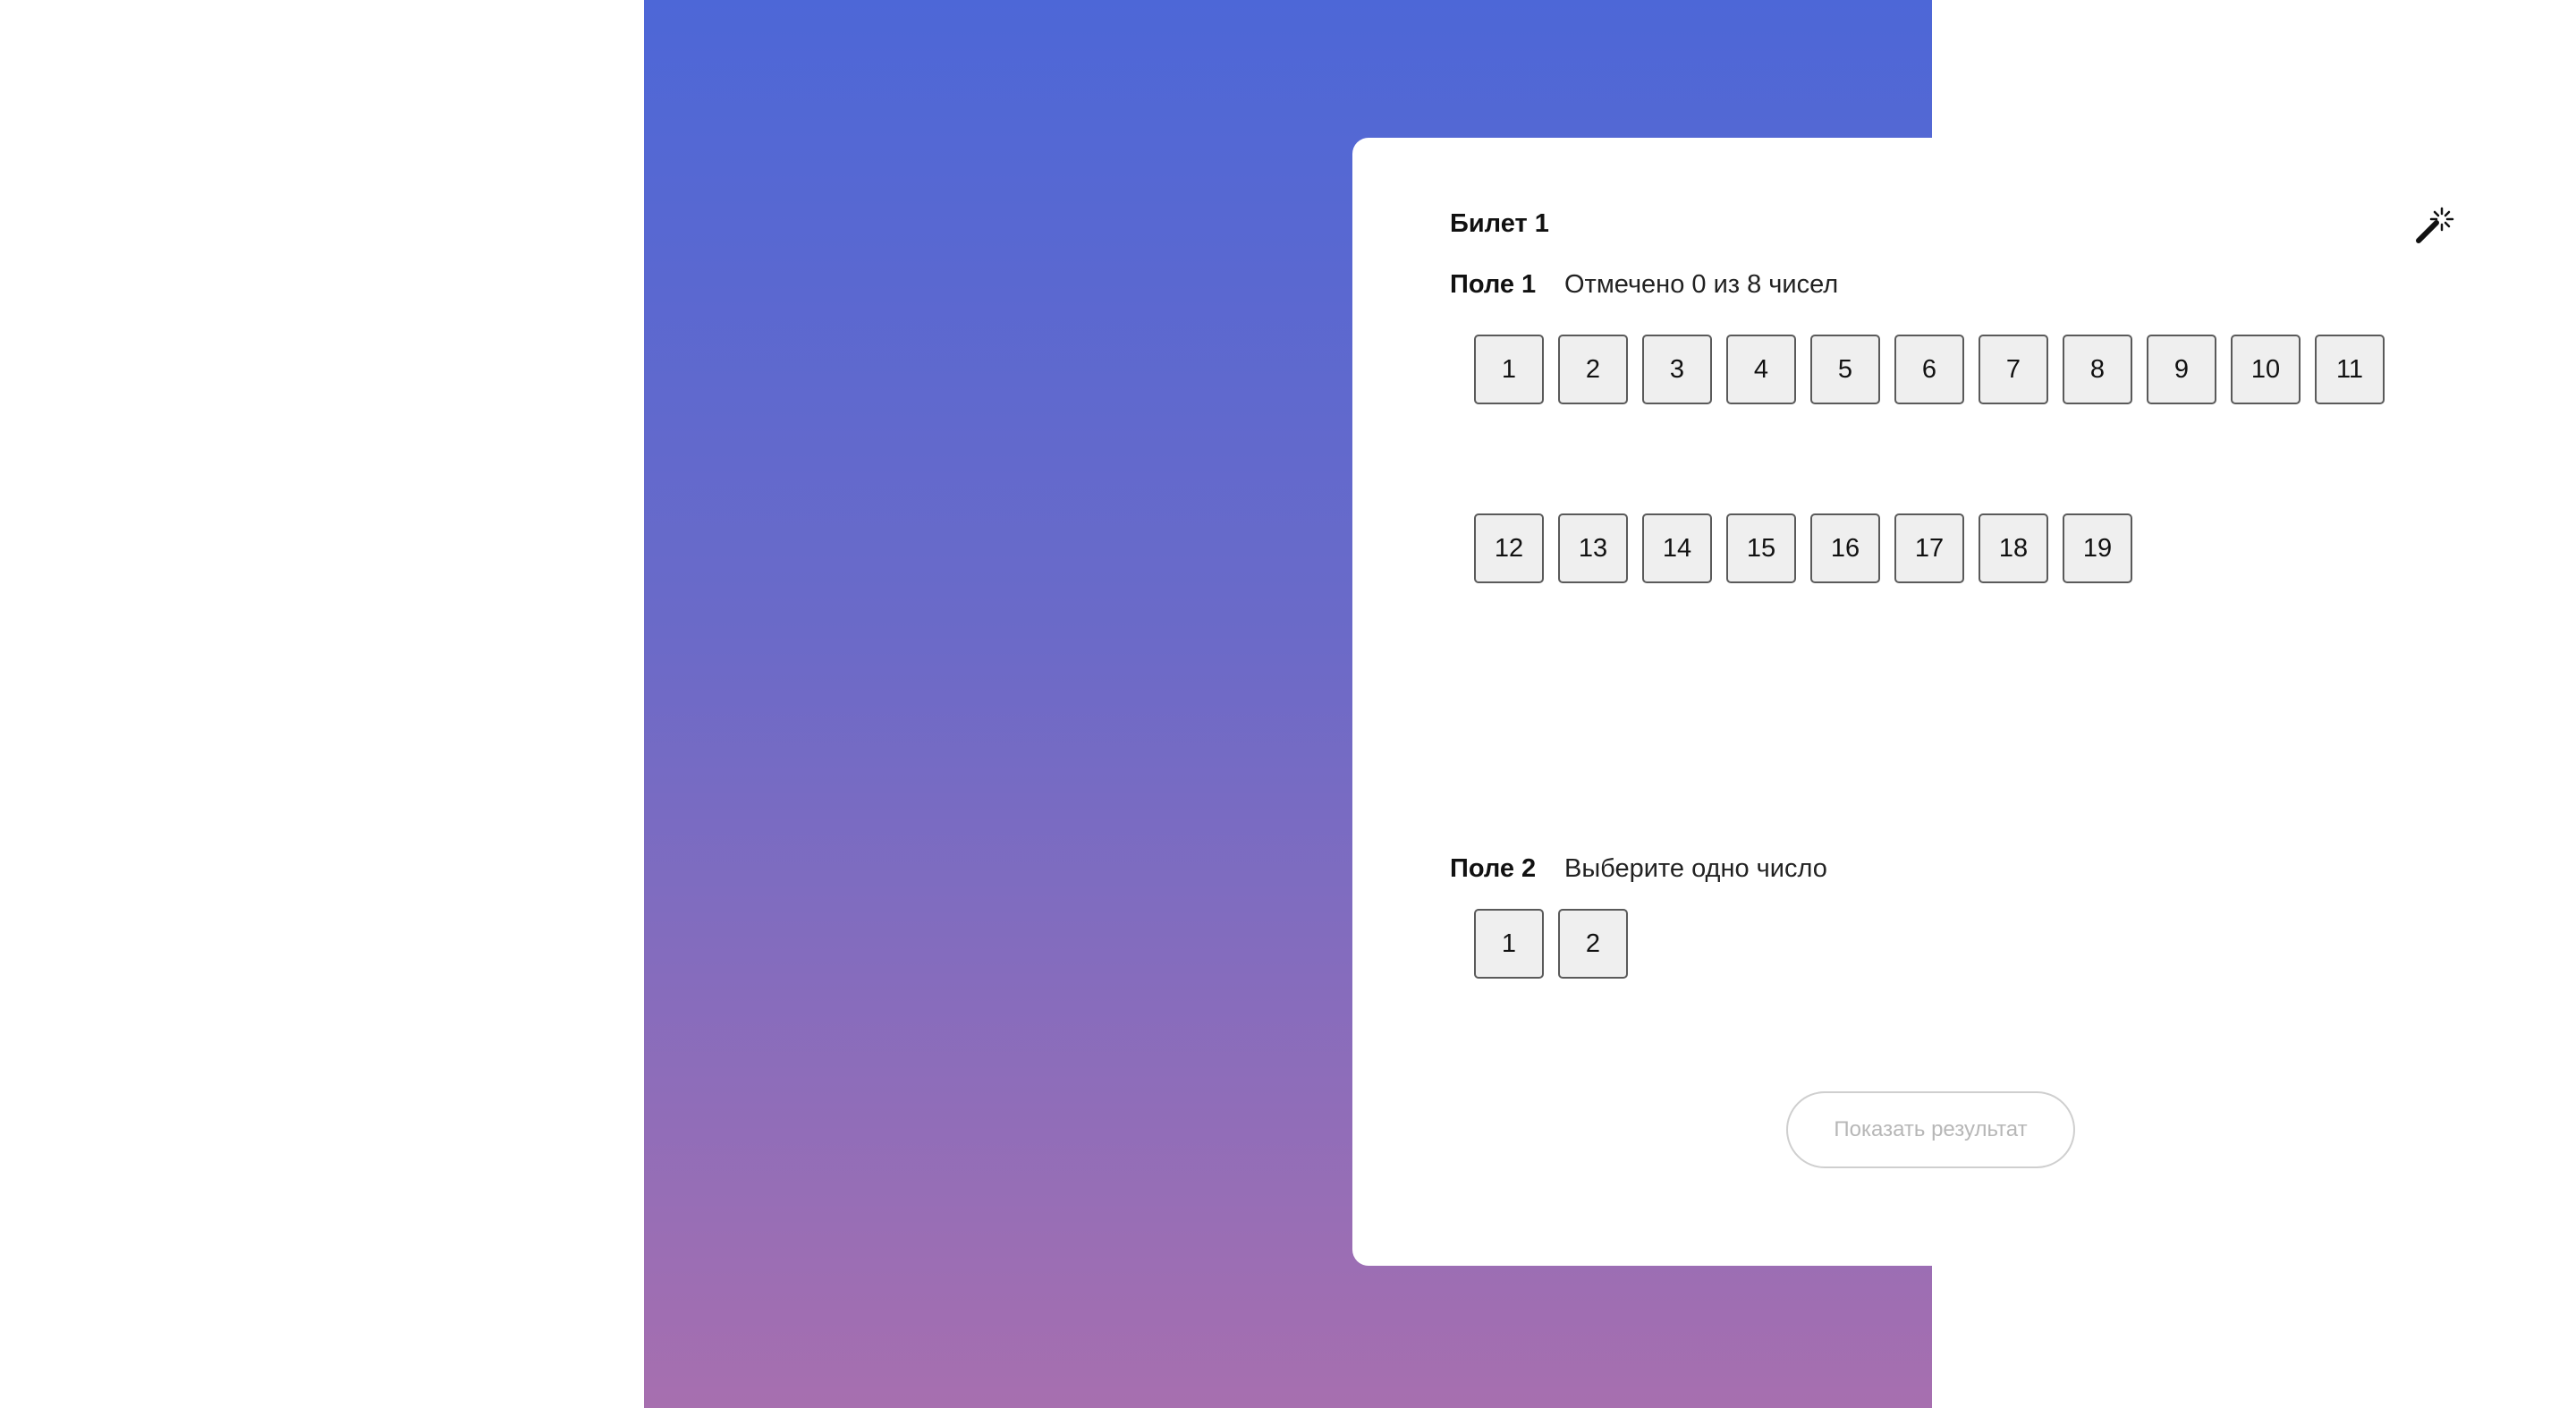 Image resolution: width=2576 pixels, height=1408 pixels. Describe the element at coordinates (1929, 548) in the screenshot. I see `field1-number-17: 17` at that location.